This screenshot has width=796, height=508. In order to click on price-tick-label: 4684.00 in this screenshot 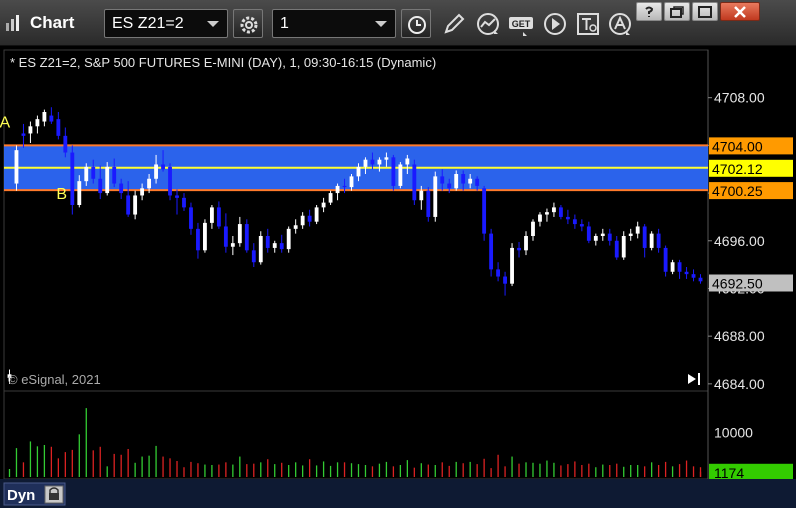, I will do `click(739, 384)`.